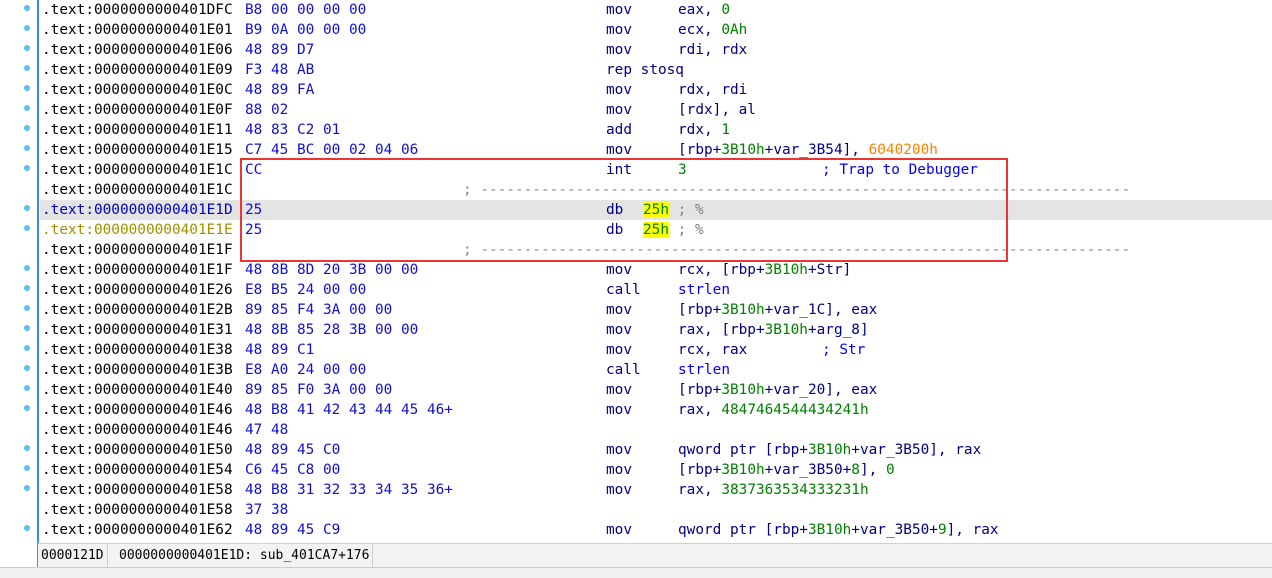 This screenshot has width=1272, height=578. I want to click on operand-token: +arg_8], so click(838, 330).